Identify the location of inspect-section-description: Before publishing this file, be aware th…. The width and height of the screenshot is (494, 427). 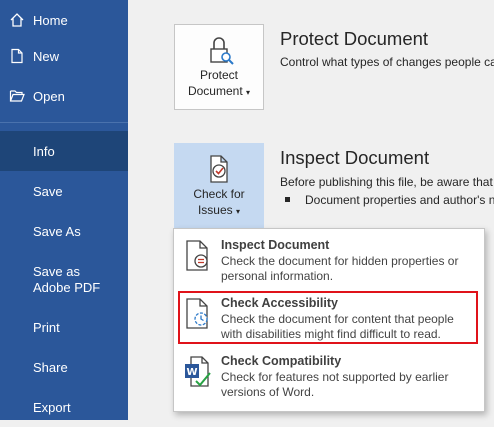
(386, 182).